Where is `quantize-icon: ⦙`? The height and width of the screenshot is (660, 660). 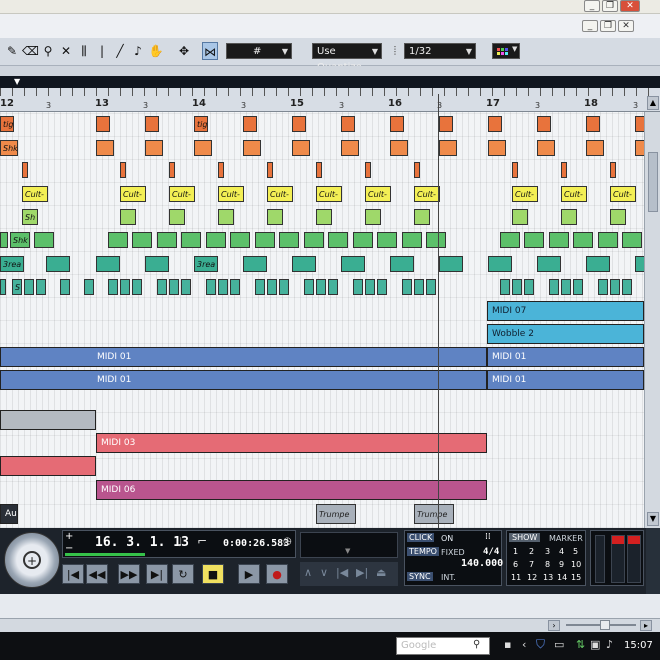
quantize-icon: ⦙ is located at coordinates (395, 51).